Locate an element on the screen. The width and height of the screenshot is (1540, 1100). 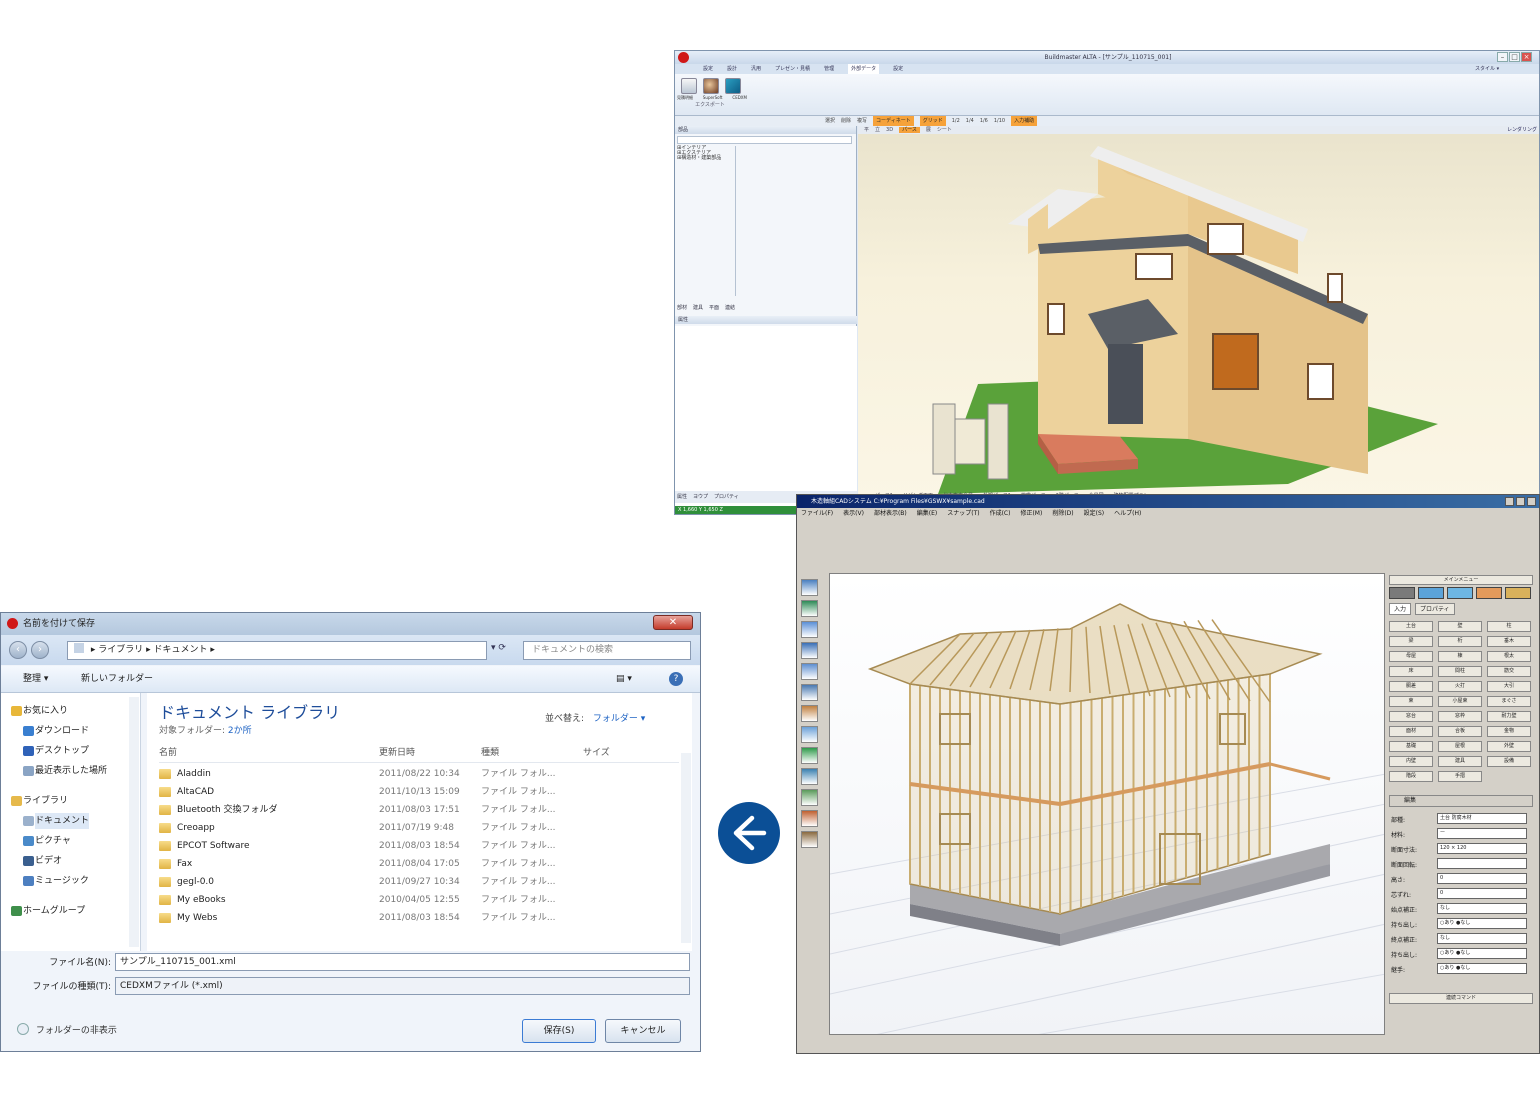
nav-scrollbar is located at coordinates (134, 822).